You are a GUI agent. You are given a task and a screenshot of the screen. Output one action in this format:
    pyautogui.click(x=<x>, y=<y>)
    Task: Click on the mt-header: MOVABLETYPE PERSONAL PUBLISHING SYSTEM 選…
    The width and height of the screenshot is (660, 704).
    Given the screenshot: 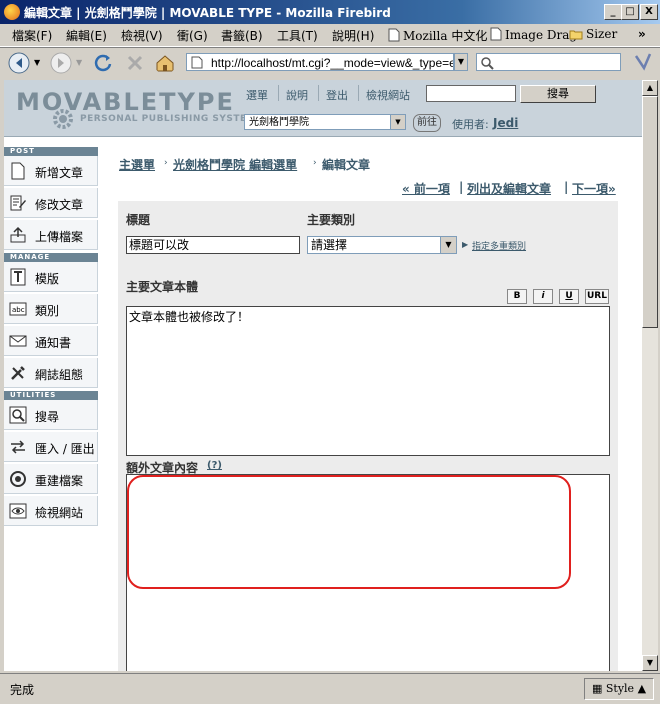 What is the action you would take?
    pyautogui.click(x=323, y=108)
    